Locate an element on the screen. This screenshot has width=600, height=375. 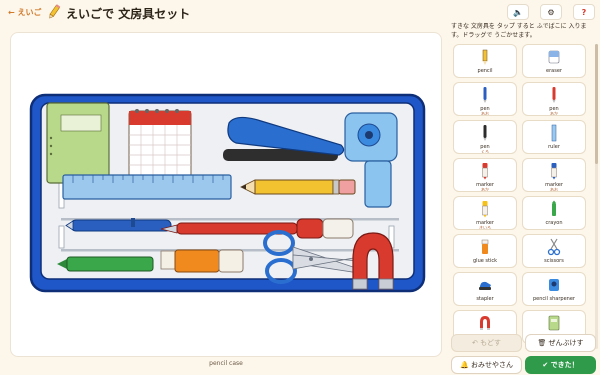
speaker-icon: 🔈 is located at coordinates (518, 12).